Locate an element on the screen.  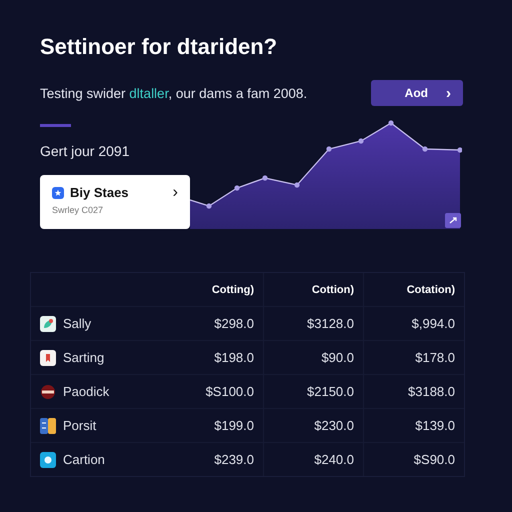
section-label: Gert jour 2091 is located at coordinates (85, 151).